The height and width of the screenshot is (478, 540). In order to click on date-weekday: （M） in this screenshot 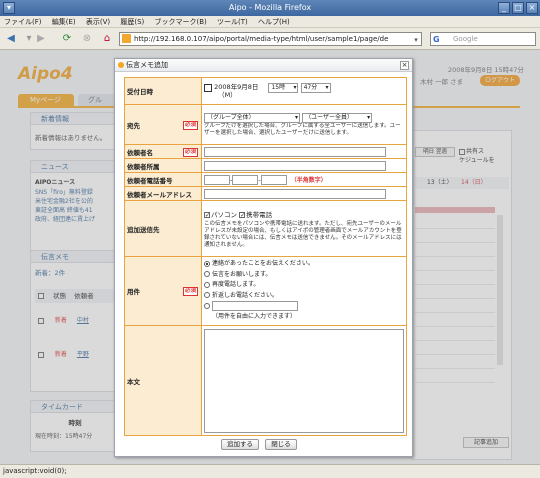, I will do `click(227, 95)`.